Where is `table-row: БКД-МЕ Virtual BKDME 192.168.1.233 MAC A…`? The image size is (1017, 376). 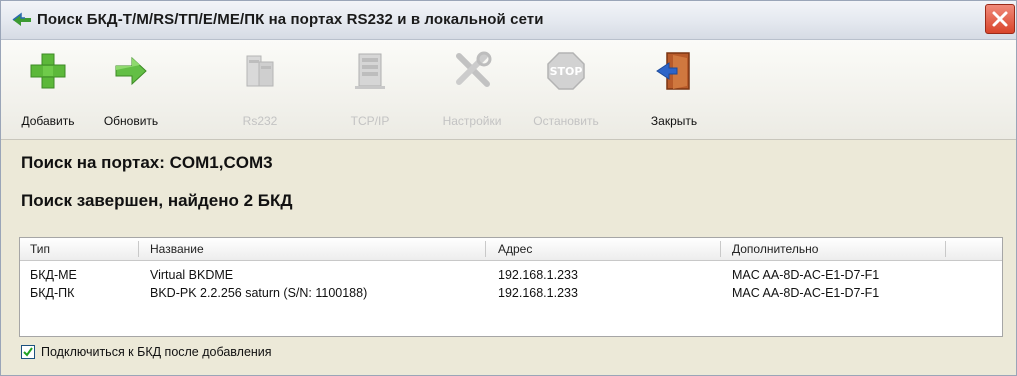 table-row: БКД-МЕ Virtual BKDME 192.168.1.233 MAC A… is located at coordinates (511, 277).